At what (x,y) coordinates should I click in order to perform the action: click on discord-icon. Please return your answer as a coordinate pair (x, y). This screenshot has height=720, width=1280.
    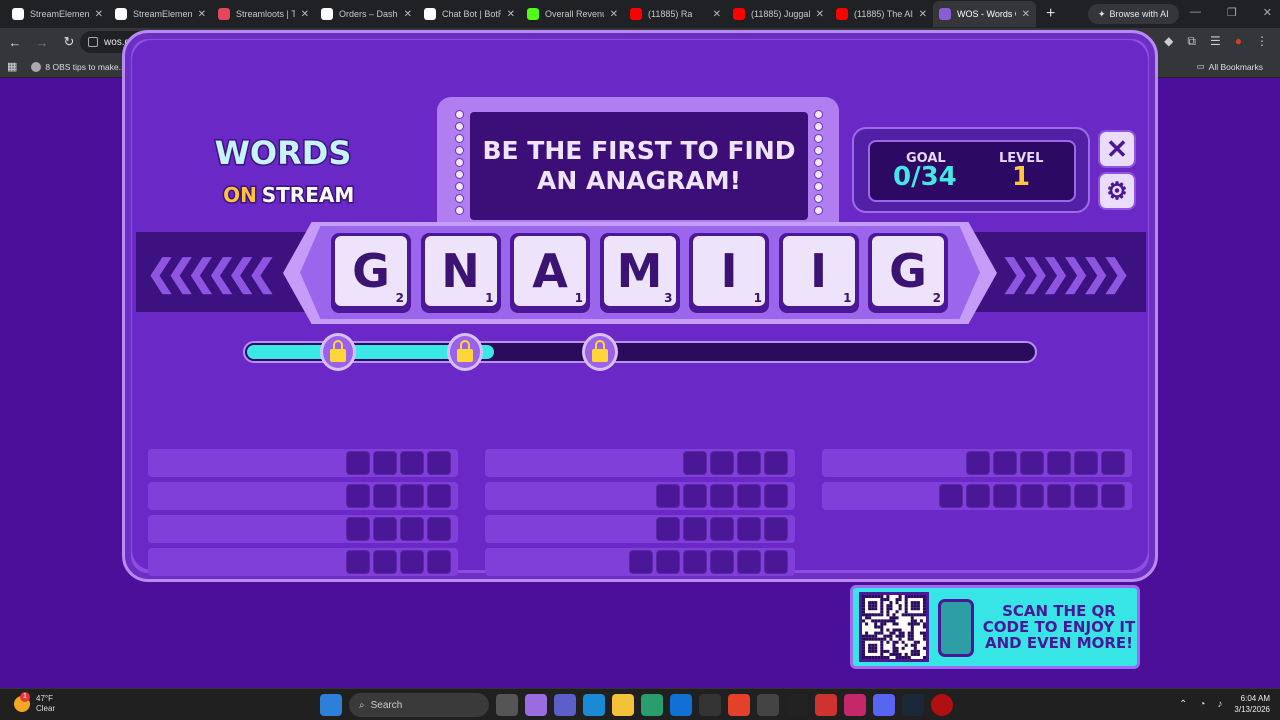
    Looking at the image, I should click on (884, 705).